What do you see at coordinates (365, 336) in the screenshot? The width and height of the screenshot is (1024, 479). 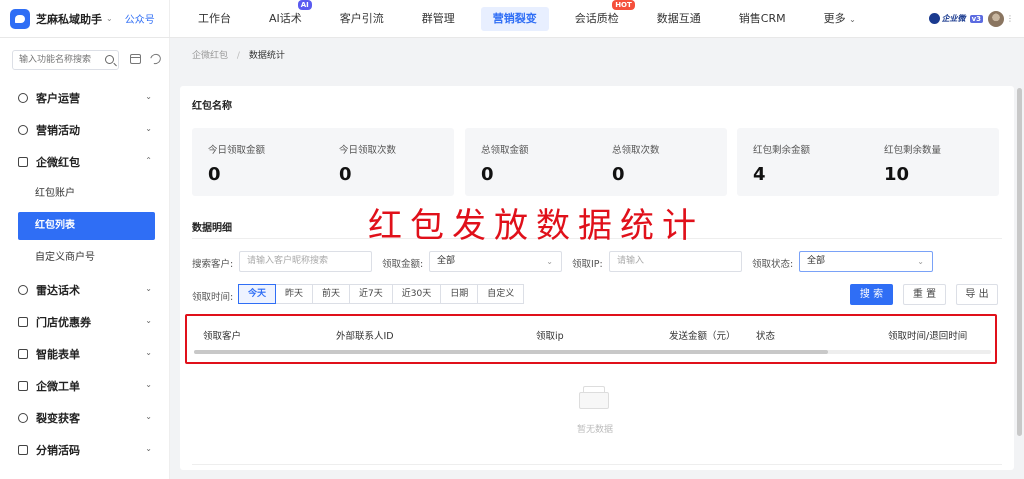 I see `column-header-external-id: 外部联系人ID` at bounding box center [365, 336].